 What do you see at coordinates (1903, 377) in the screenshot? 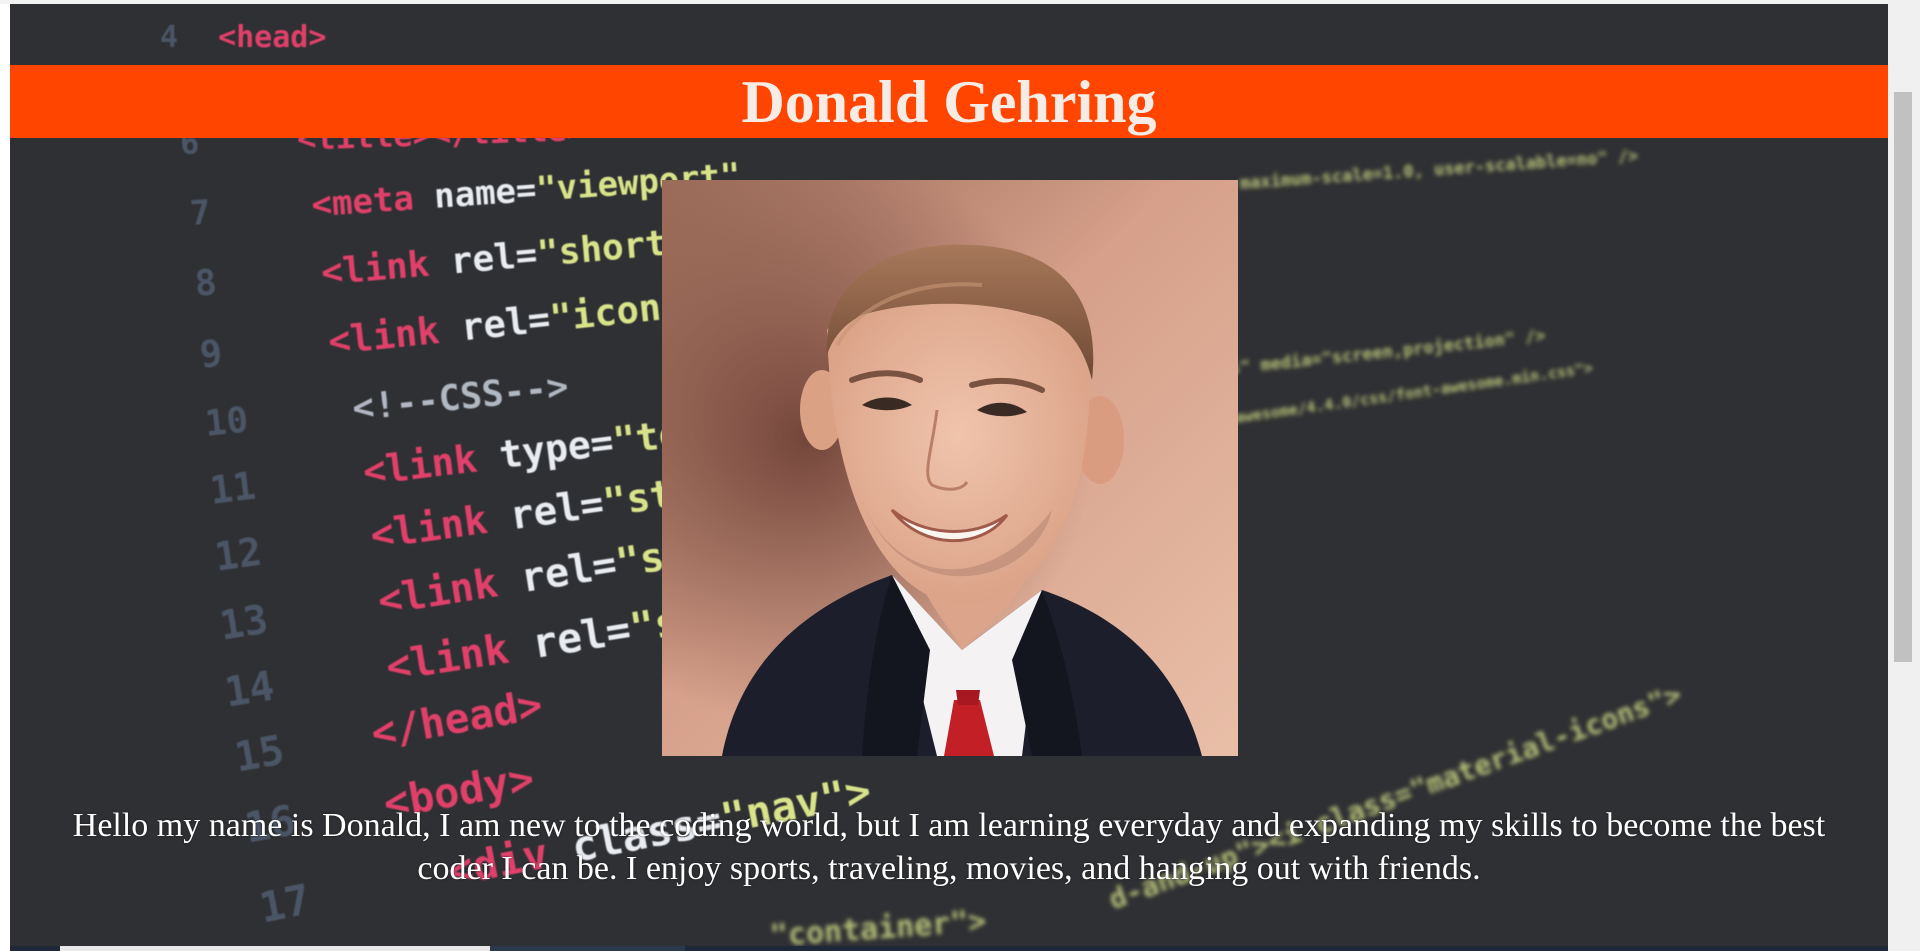
I see `scrollbar-thumb` at bounding box center [1903, 377].